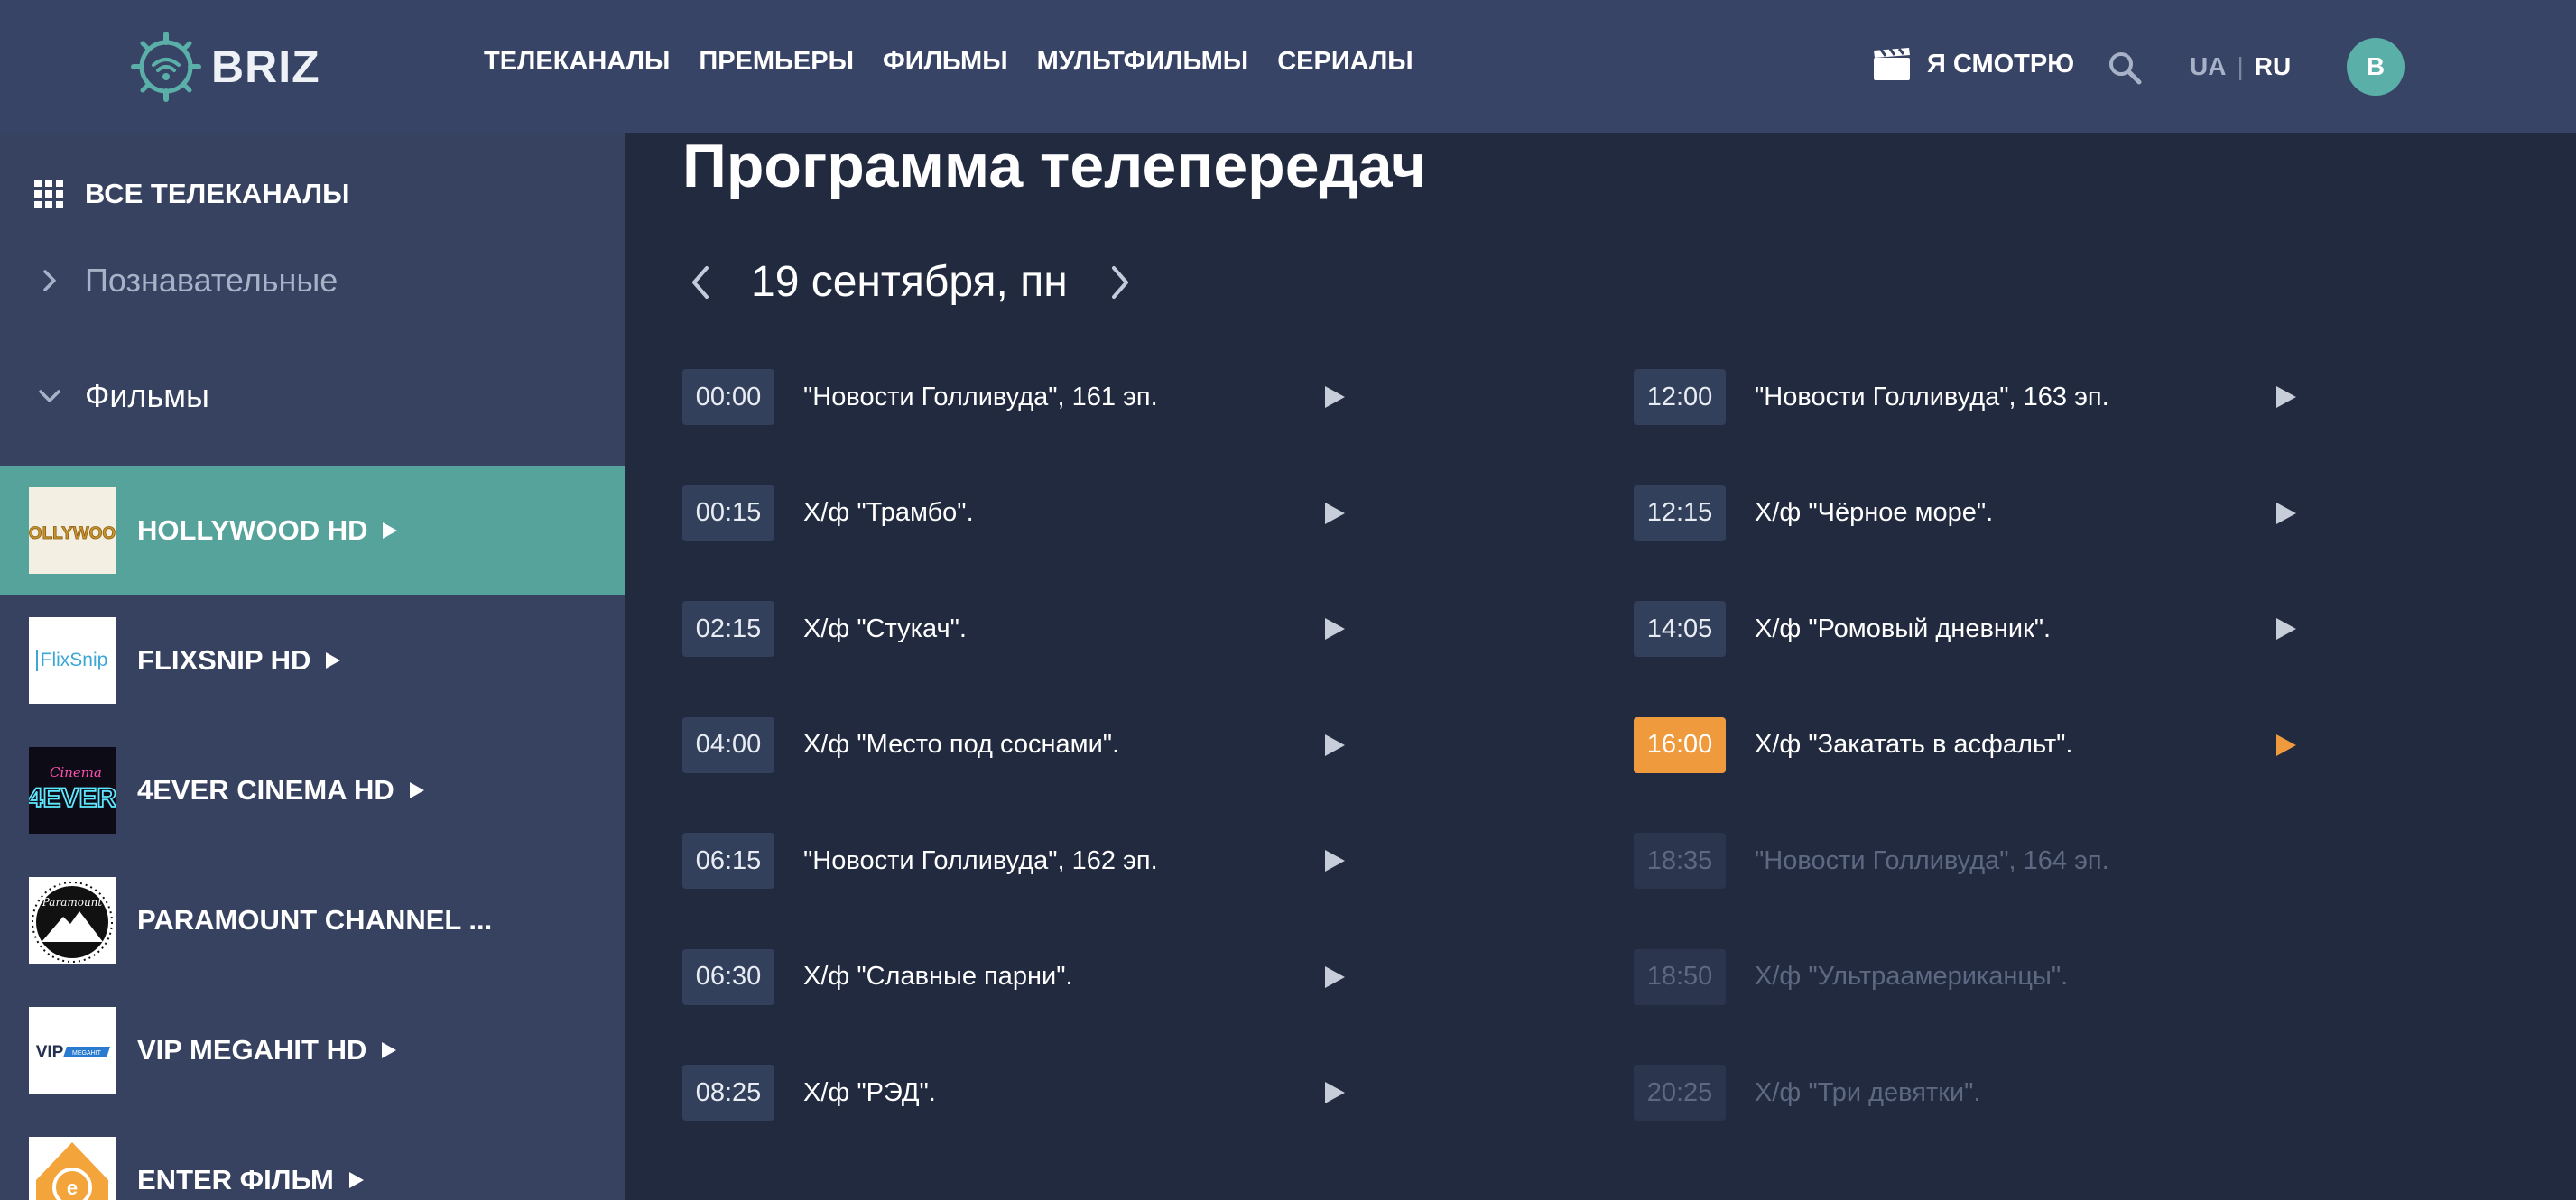 Image resolution: width=2576 pixels, height=1200 pixels. I want to click on schedule-row: 12:15 Х/ф "Чёрное море"., so click(1977, 513).